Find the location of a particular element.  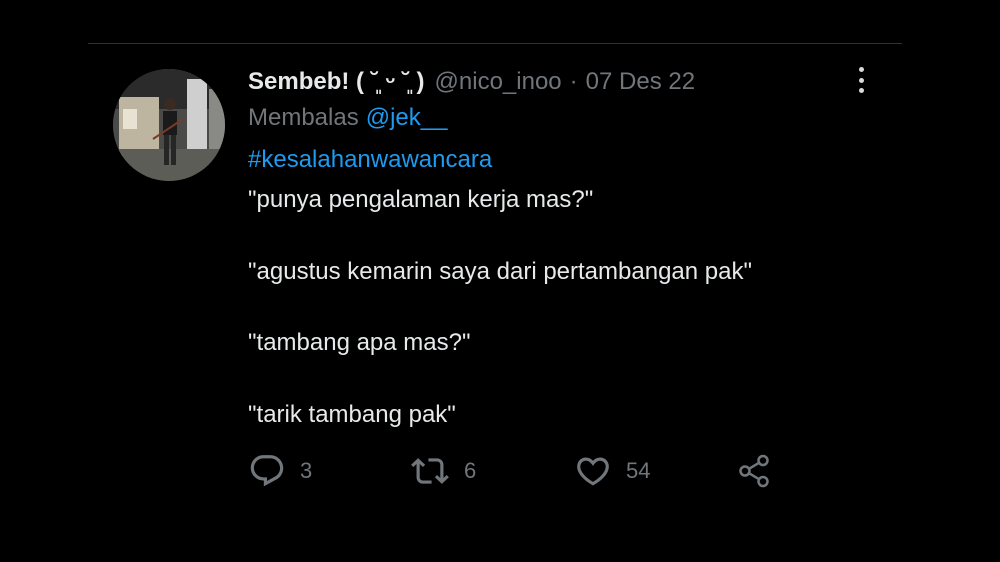

avatar is located at coordinates (169, 125).